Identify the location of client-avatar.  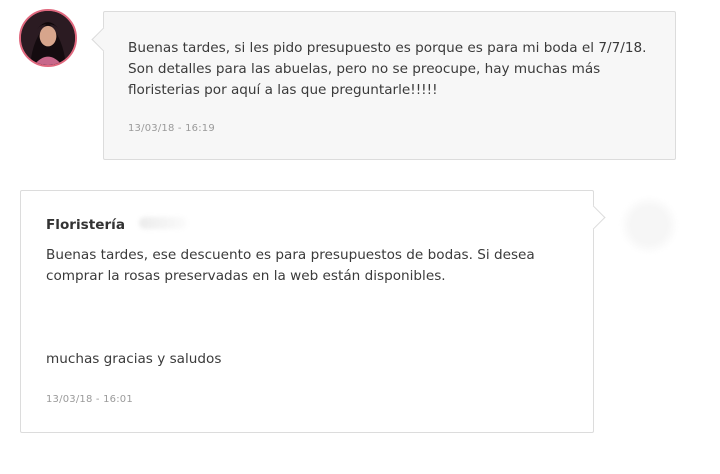
(48, 38).